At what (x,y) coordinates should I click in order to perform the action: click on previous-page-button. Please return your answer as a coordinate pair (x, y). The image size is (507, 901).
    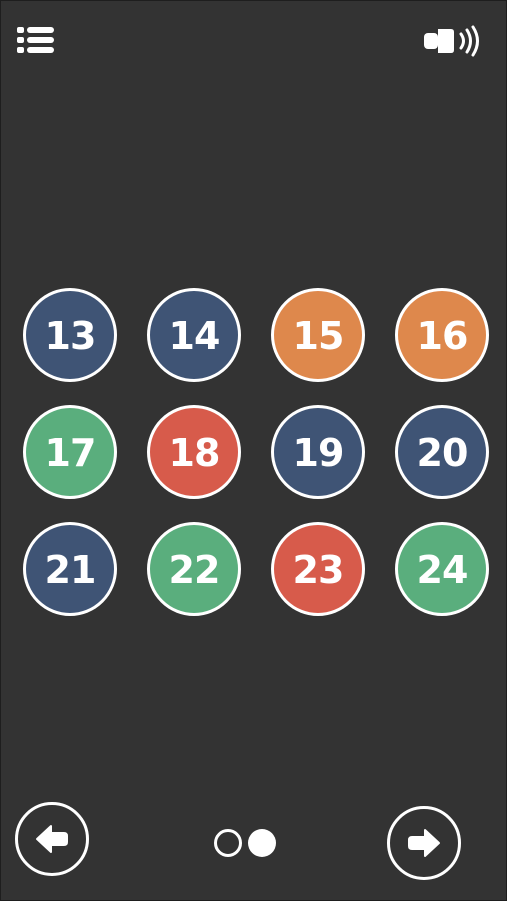
    Looking at the image, I should click on (52, 839).